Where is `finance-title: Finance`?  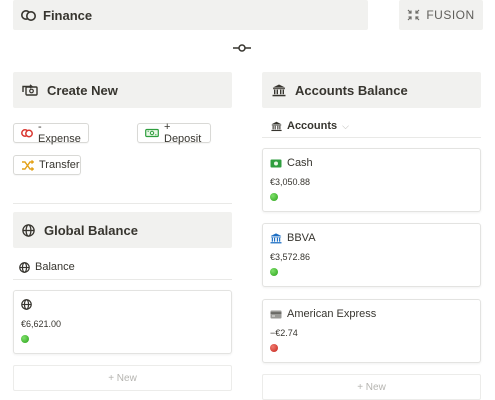
finance-title: Finance is located at coordinates (68, 15).